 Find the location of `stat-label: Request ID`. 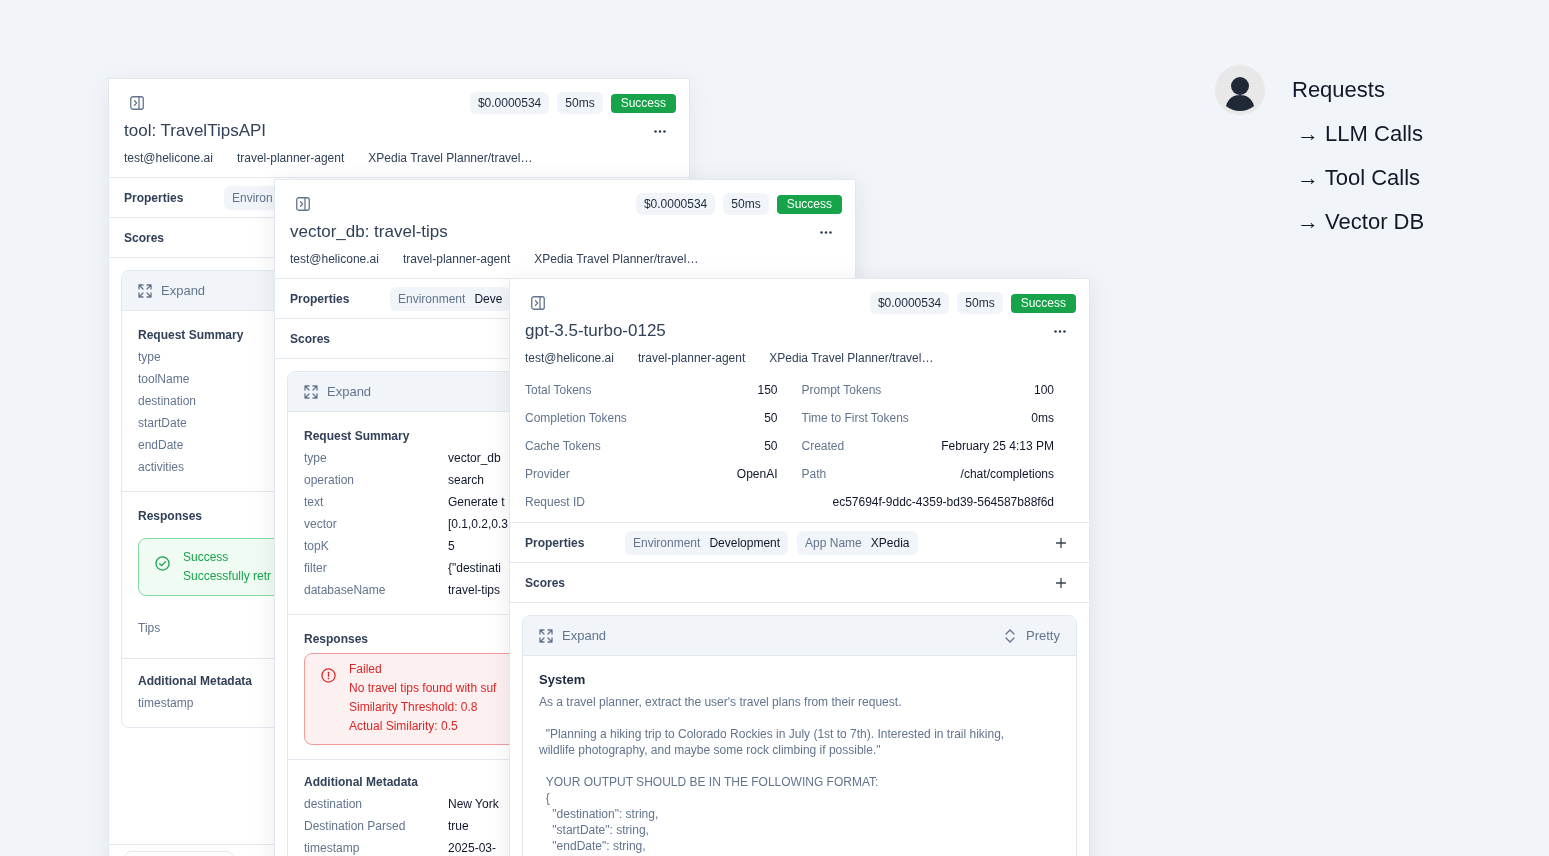

stat-label: Request ID is located at coordinates (555, 502).